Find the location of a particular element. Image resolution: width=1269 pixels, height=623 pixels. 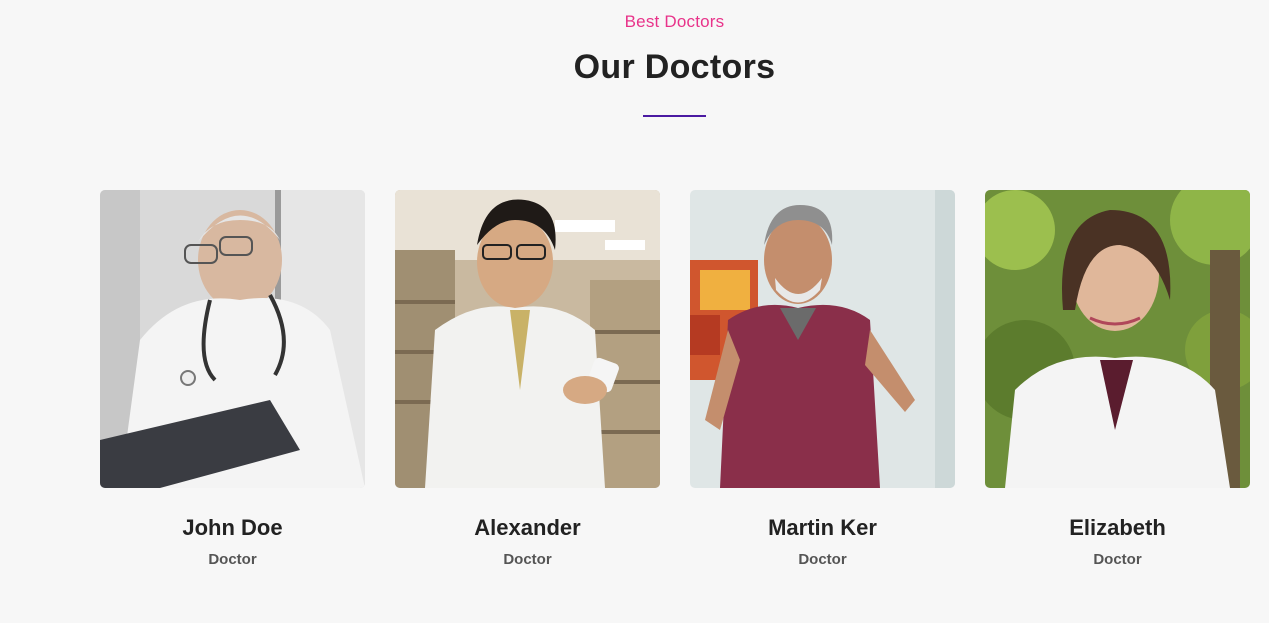

doctor-card: Elizabeth Doctor is located at coordinates (1117, 379).